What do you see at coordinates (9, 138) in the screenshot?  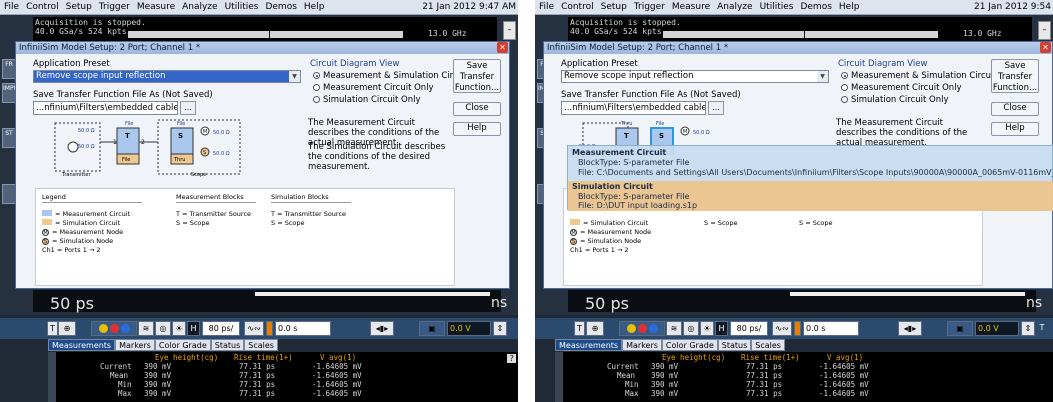 I see `left-tab-st: ST` at bounding box center [9, 138].